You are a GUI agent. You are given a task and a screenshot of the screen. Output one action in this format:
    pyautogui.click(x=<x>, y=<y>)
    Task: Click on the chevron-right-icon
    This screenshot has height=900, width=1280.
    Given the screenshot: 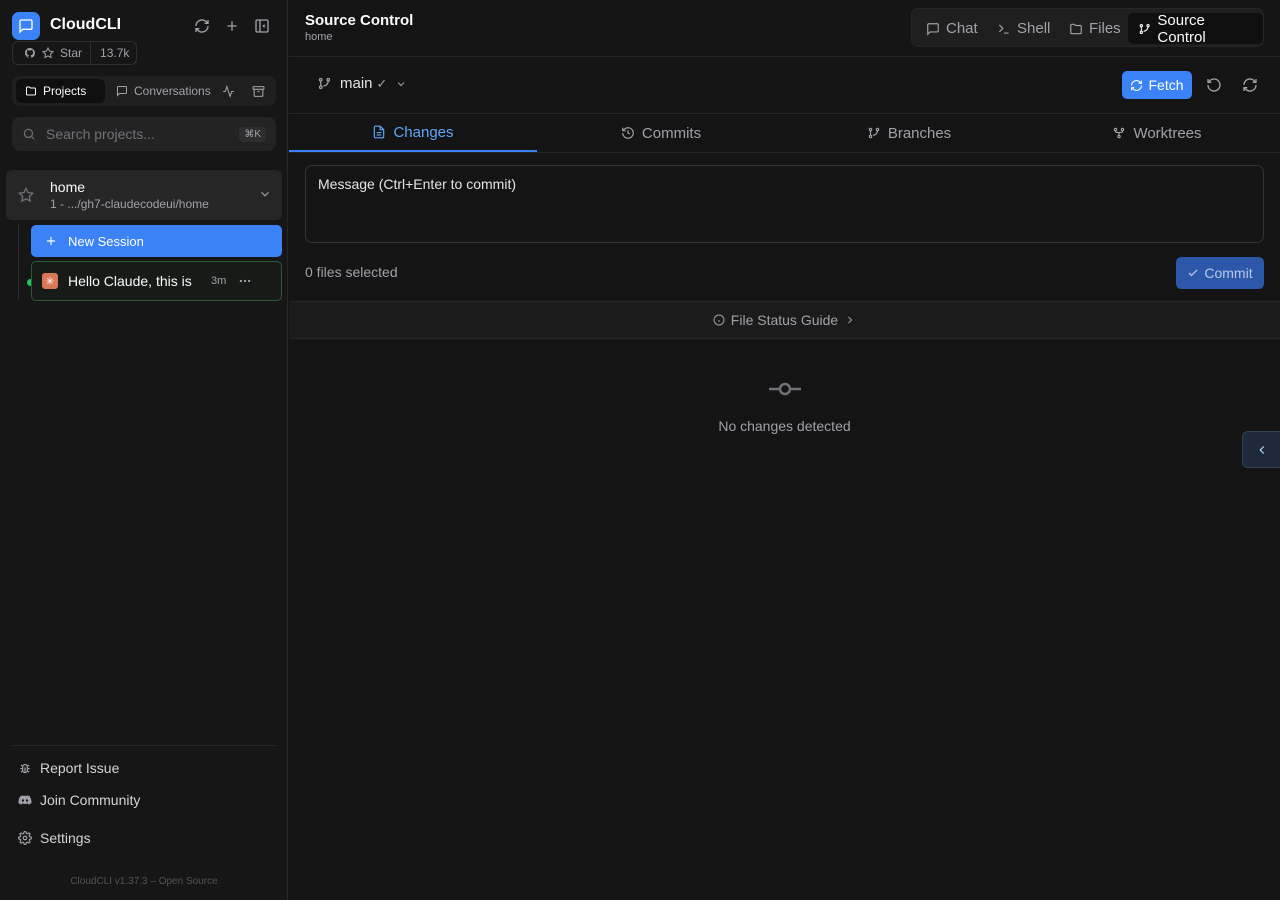 What is the action you would take?
    pyautogui.click(x=850, y=320)
    